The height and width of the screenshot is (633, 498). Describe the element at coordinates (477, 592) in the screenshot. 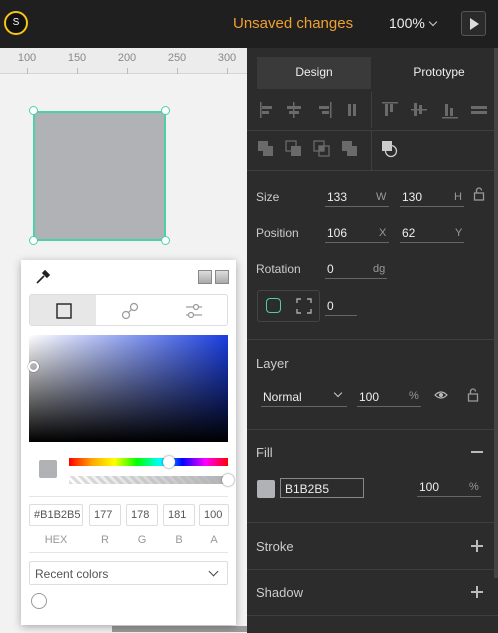

I see `add-shadow-icon` at that location.